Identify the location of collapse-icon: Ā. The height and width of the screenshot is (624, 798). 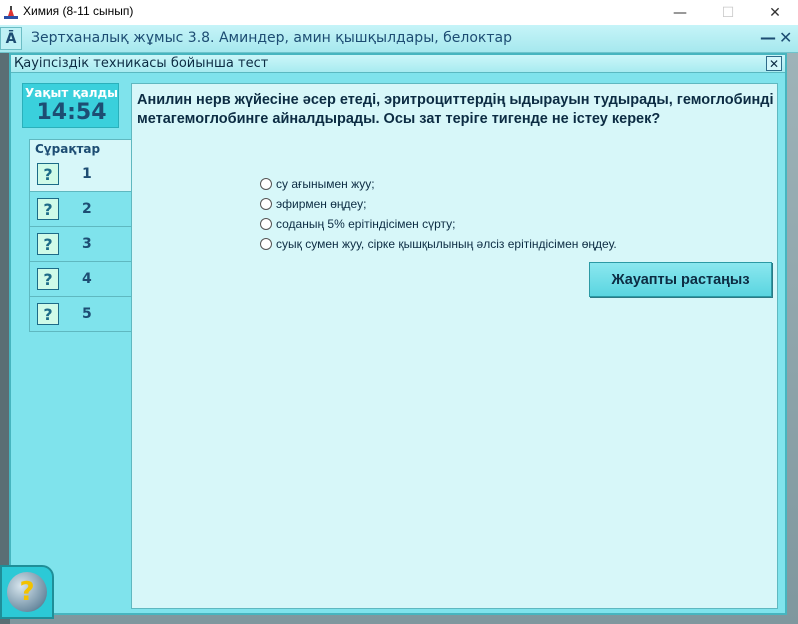
(11, 38).